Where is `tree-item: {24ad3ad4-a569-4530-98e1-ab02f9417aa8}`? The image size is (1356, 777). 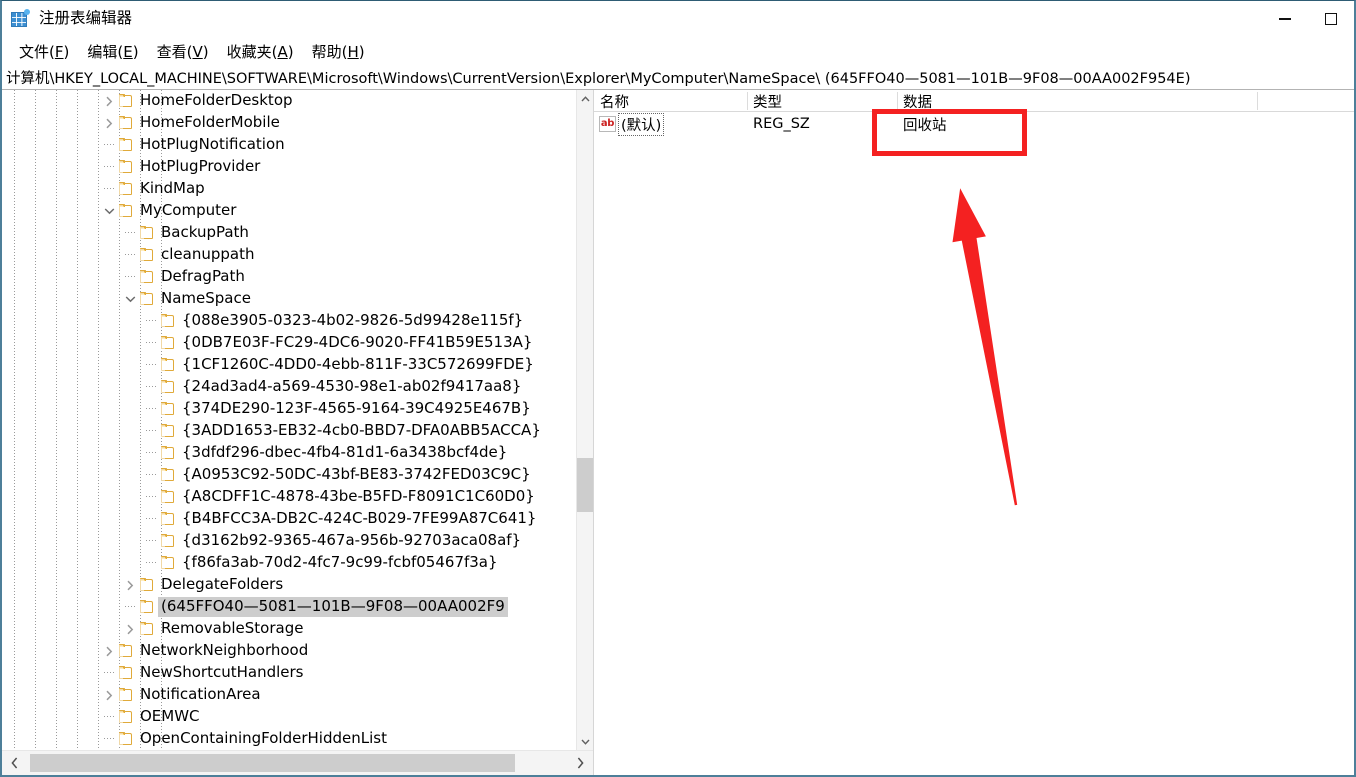 tree-item: {24ad3ad4-a569-4530-98e1-ab02f9417aa8} is located at coordinates (289, 387).